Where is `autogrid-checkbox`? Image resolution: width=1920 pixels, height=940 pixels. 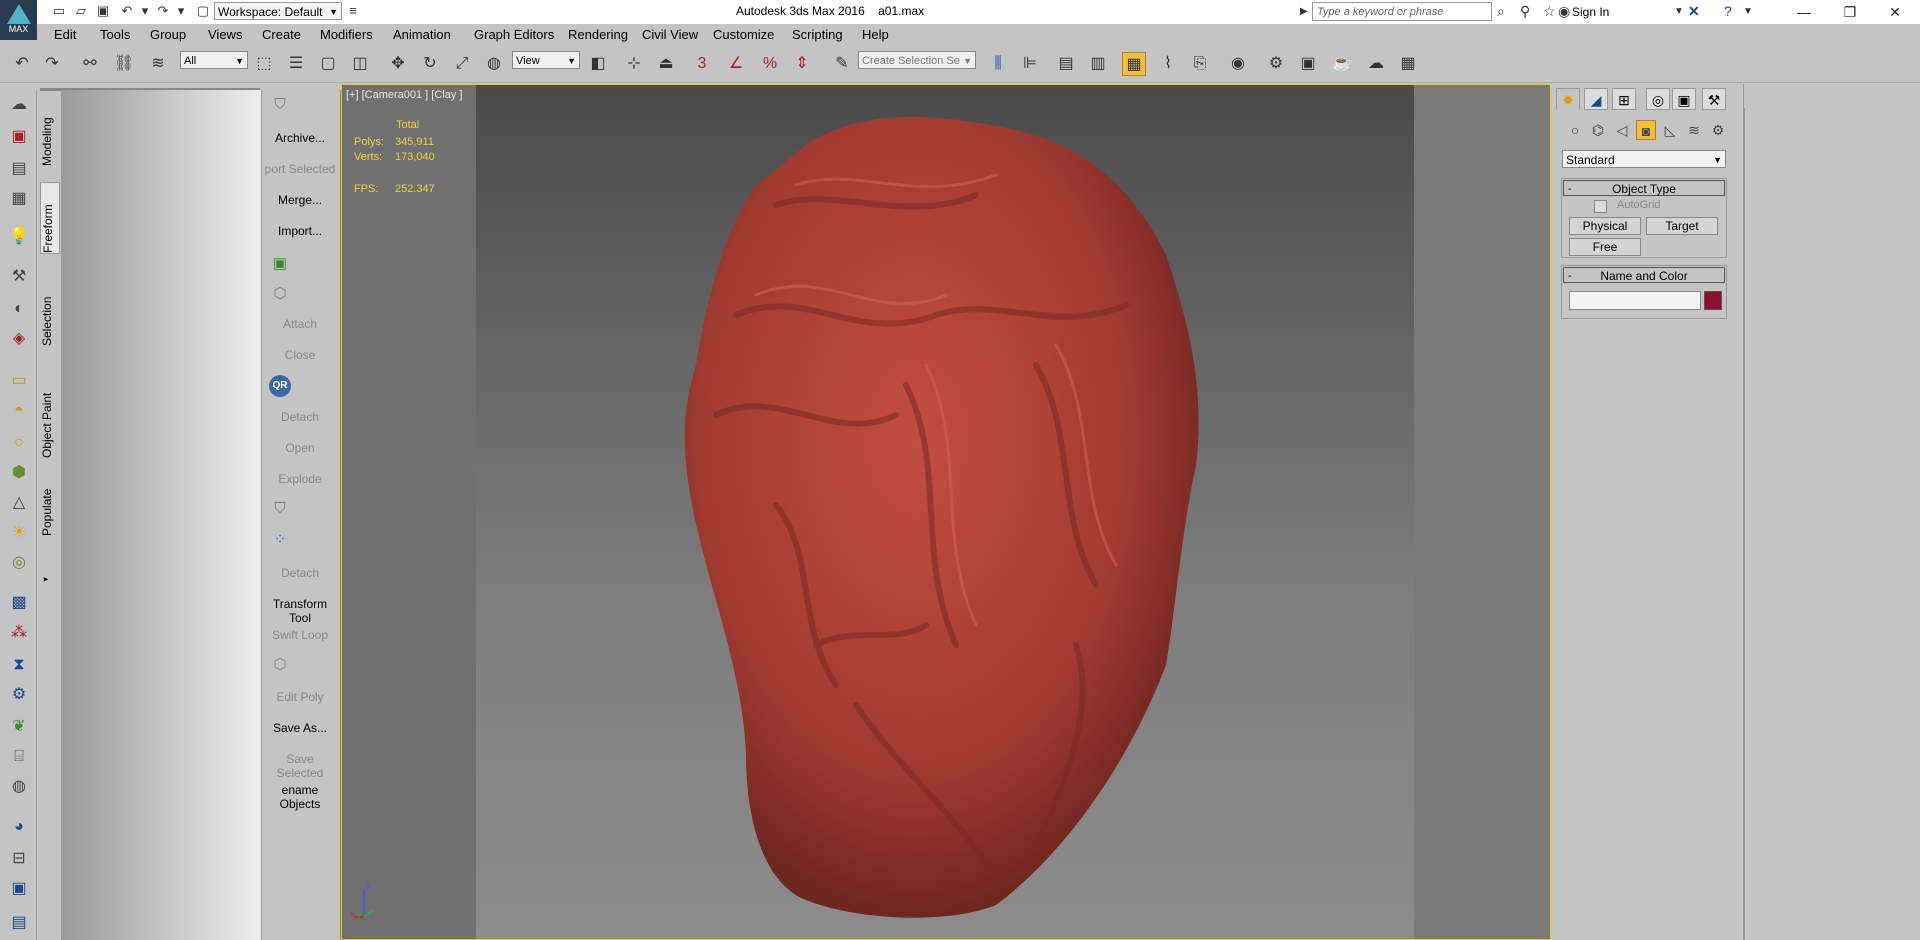 autogrid-checkbox is located at coordinates (1600, 206).